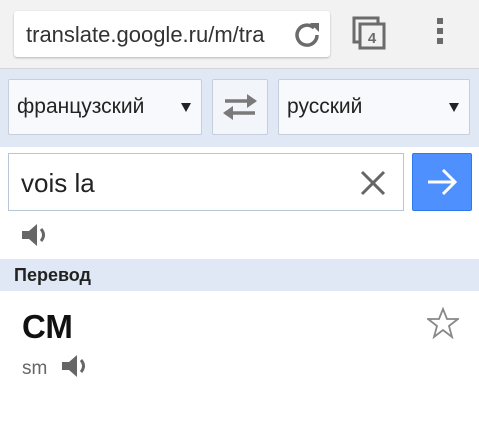 Image resolution: width=479 pixels, height=429 pixels. I want to click on url-text: translate.google.ru/m/tra, so click(157, 35).